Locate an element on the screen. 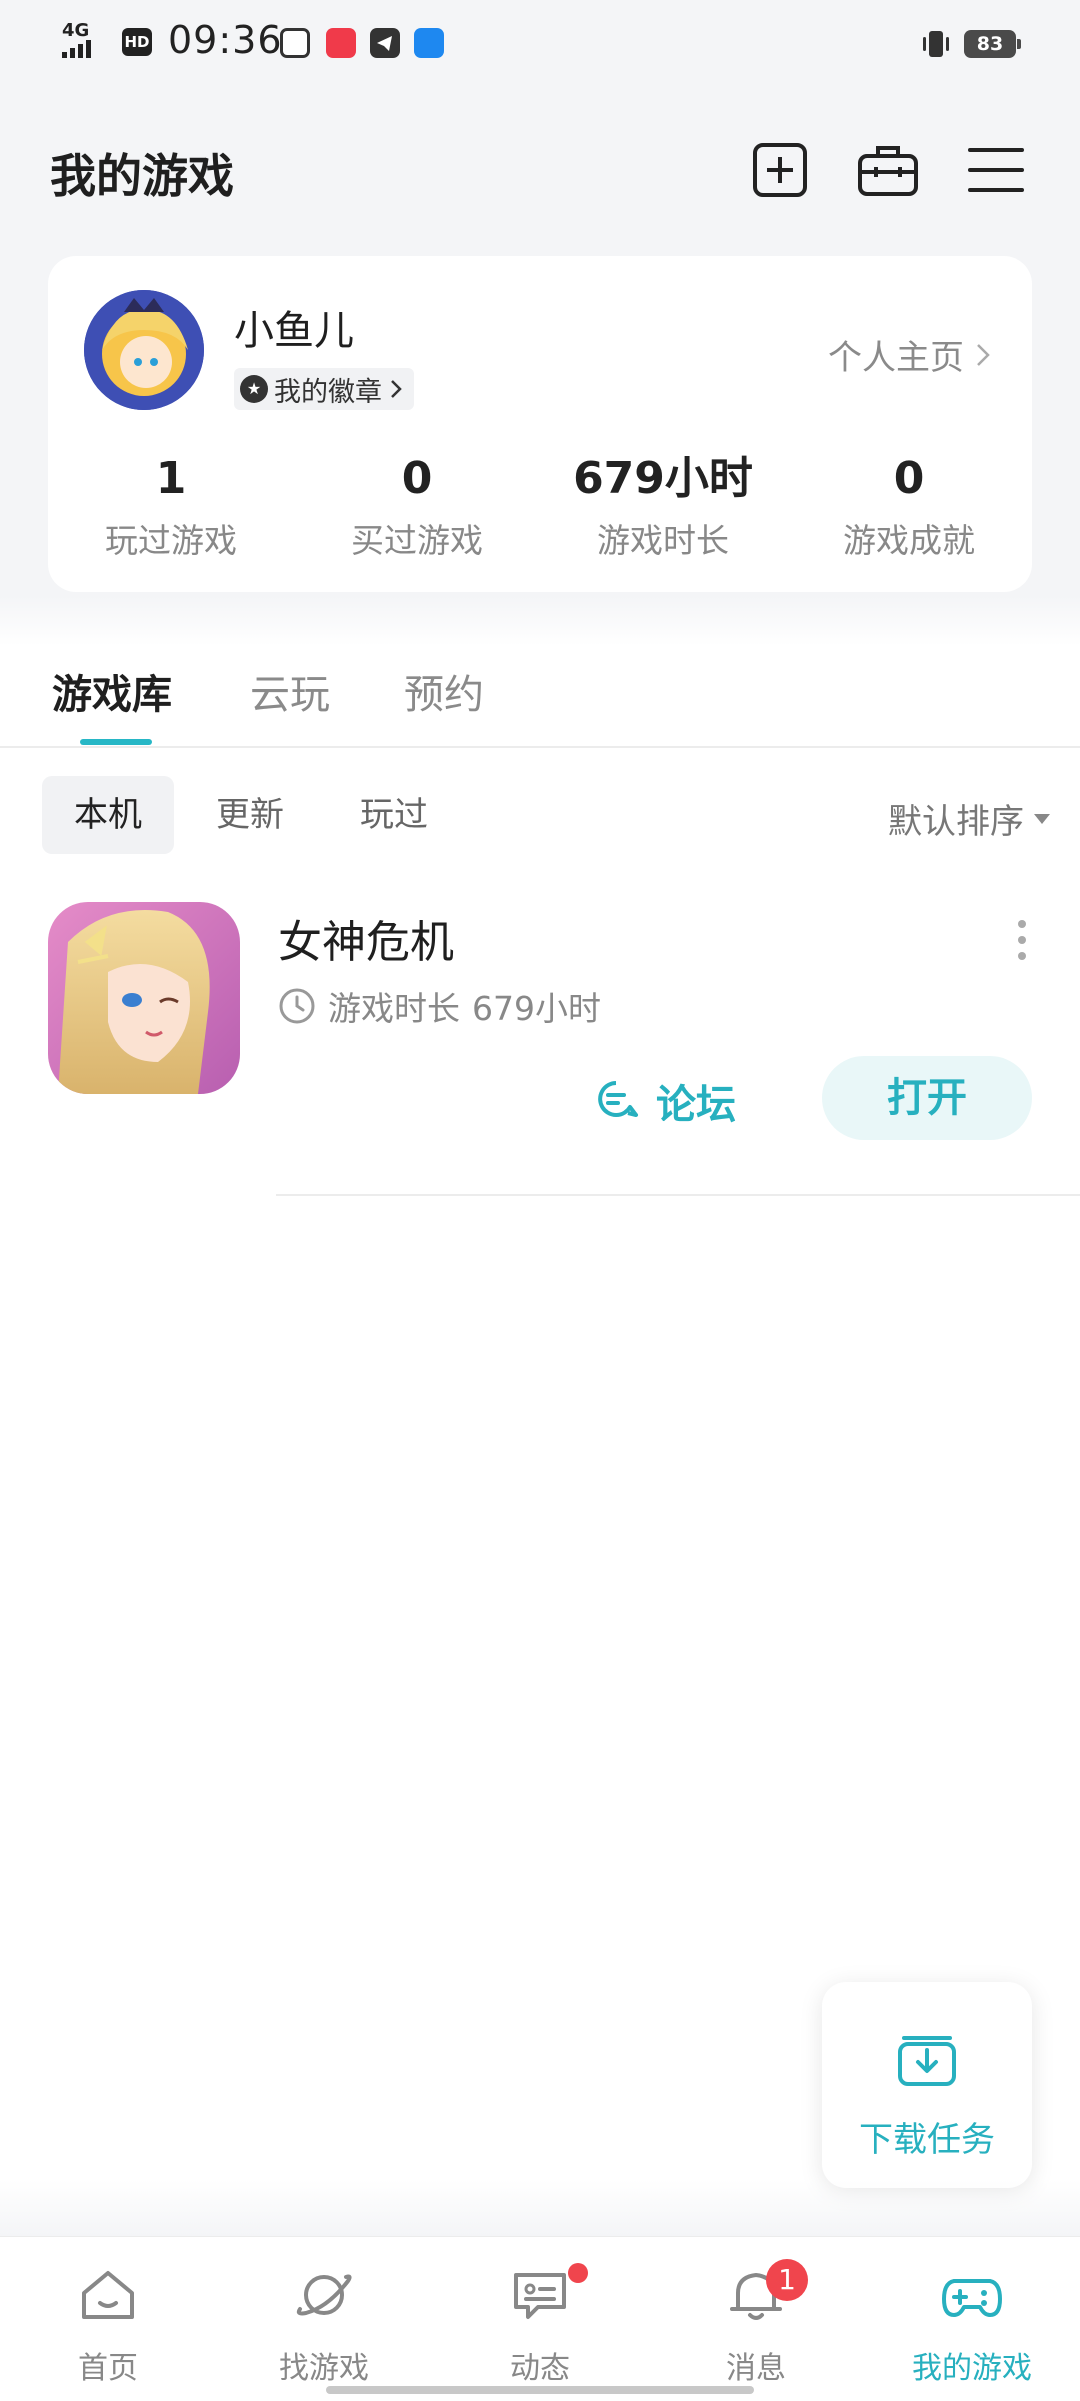 This screenshot has width=1080, height=2401. nav-discover: 找游戏 is located at coordinates (324, 2319).